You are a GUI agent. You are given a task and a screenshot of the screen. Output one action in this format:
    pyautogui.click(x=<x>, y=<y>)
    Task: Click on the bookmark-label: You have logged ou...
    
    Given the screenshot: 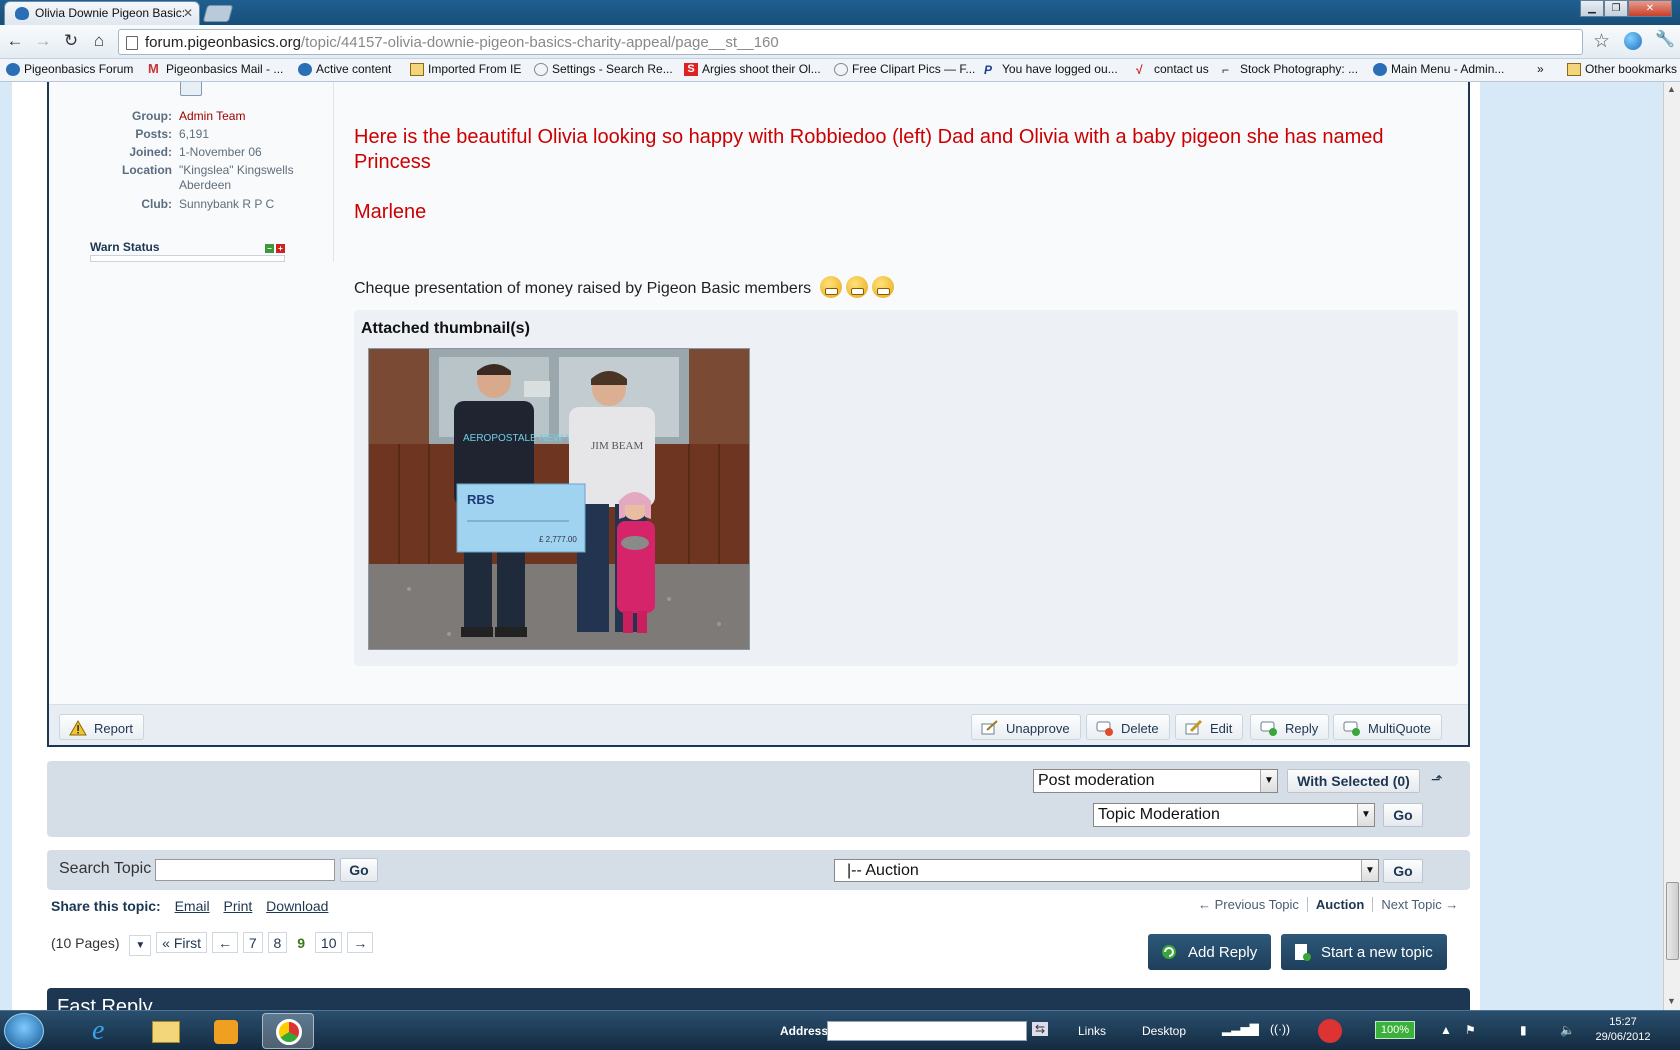 What is the action you would take?
    pyautogui.click(x=1060, y=69)
    